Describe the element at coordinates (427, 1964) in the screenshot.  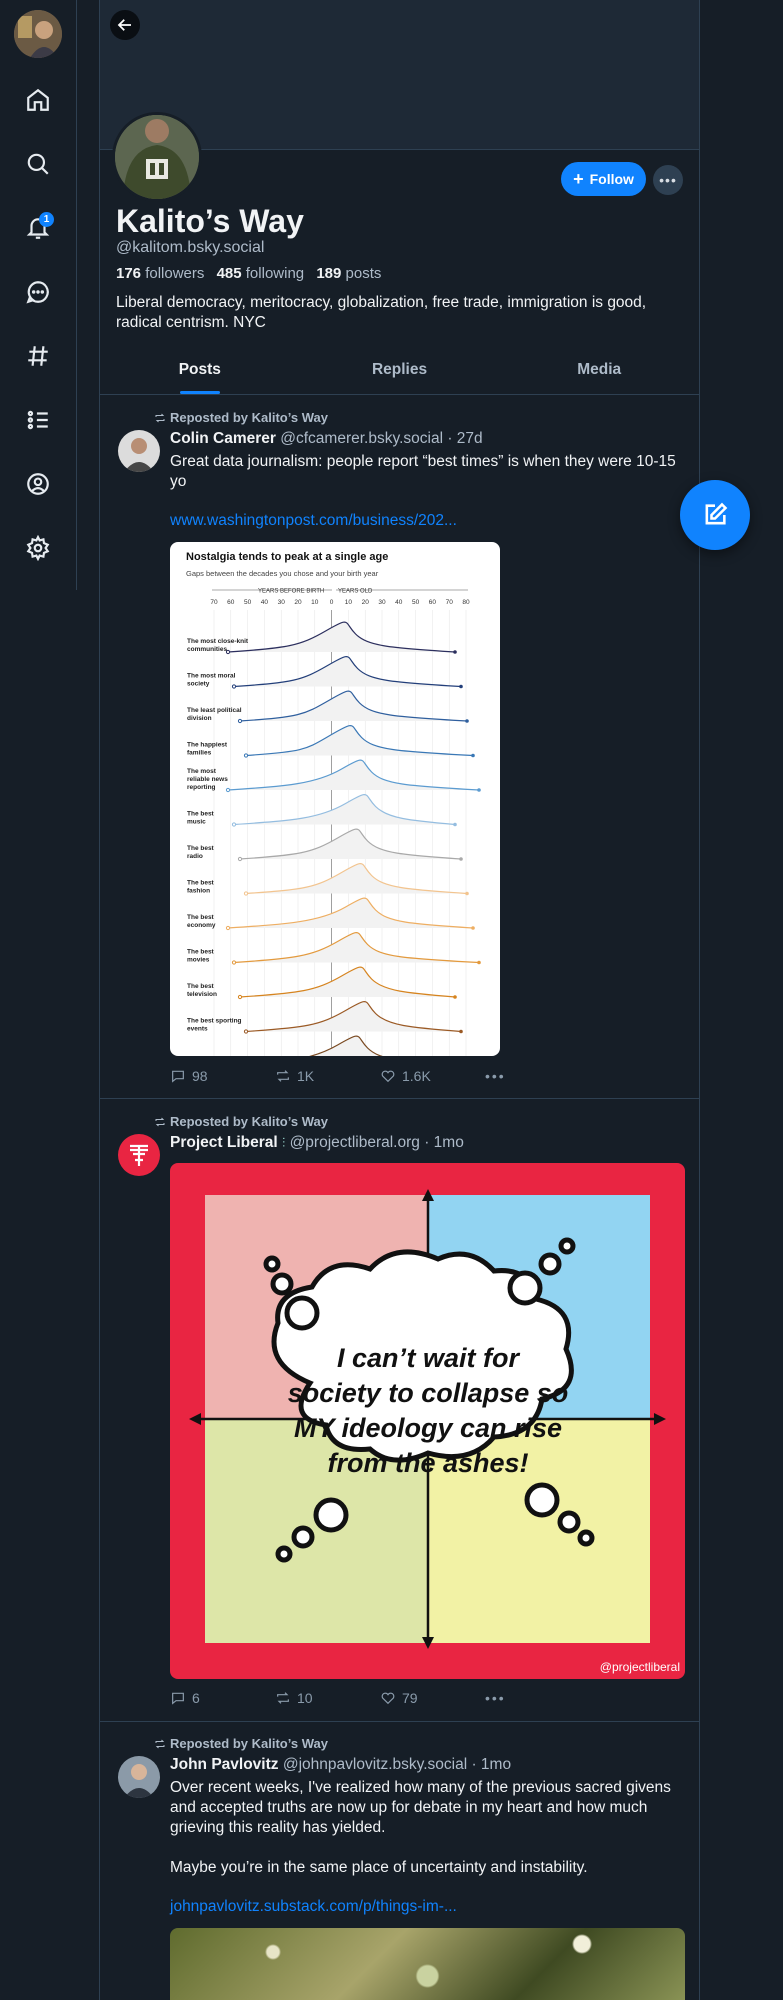
I see `post-link-preview-image` at that location.